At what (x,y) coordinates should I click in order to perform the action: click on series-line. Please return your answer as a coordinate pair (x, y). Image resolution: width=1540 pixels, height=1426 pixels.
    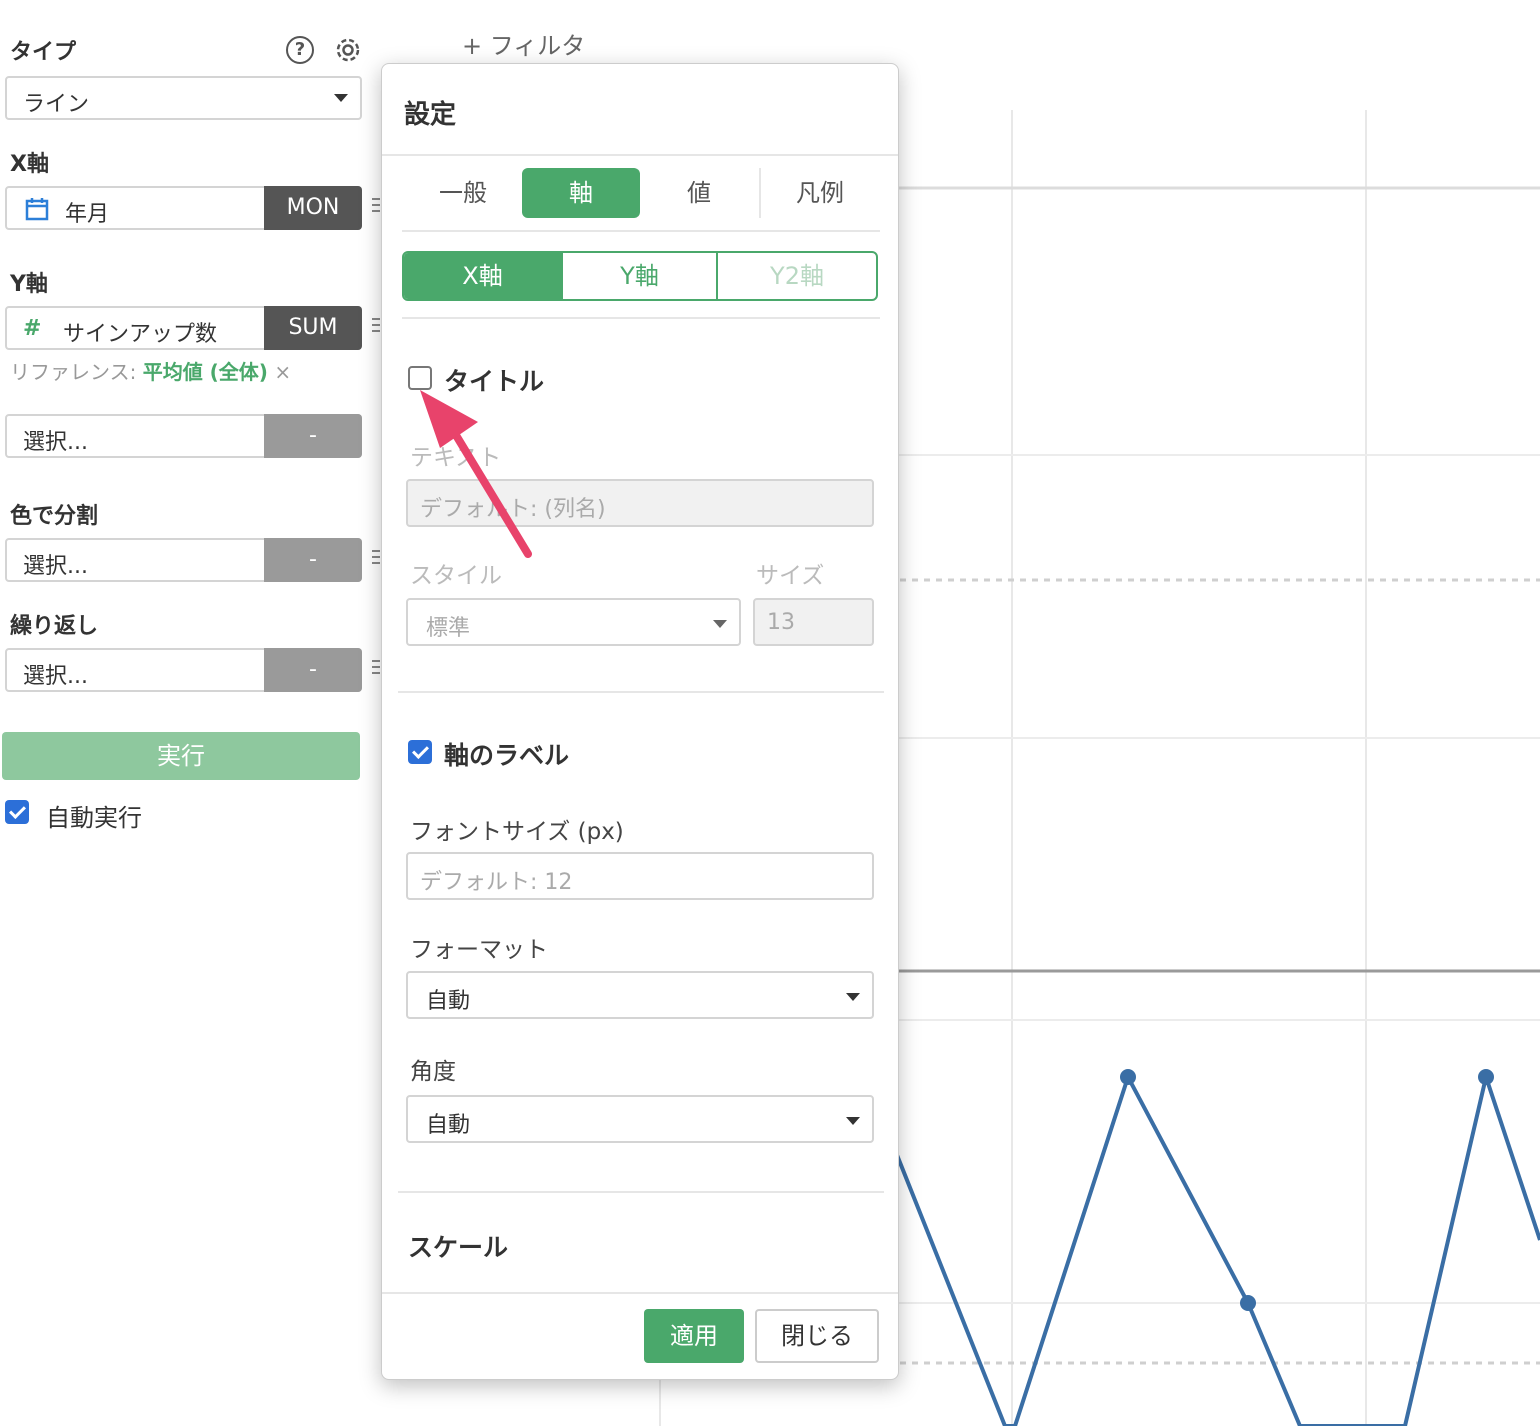
    Looking at the image, I should click on (1216, 1247).